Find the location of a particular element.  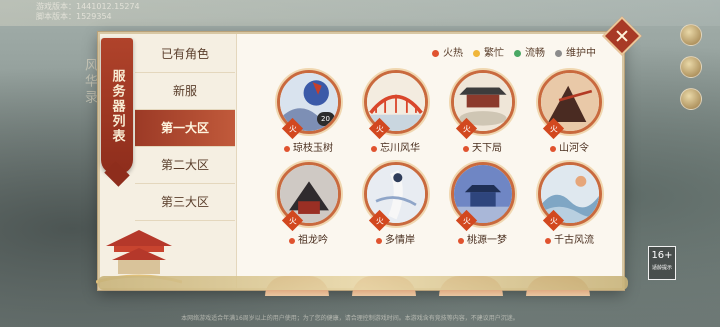

script-version: 脚本版本：1529354 is located at coordinates (74, 16).